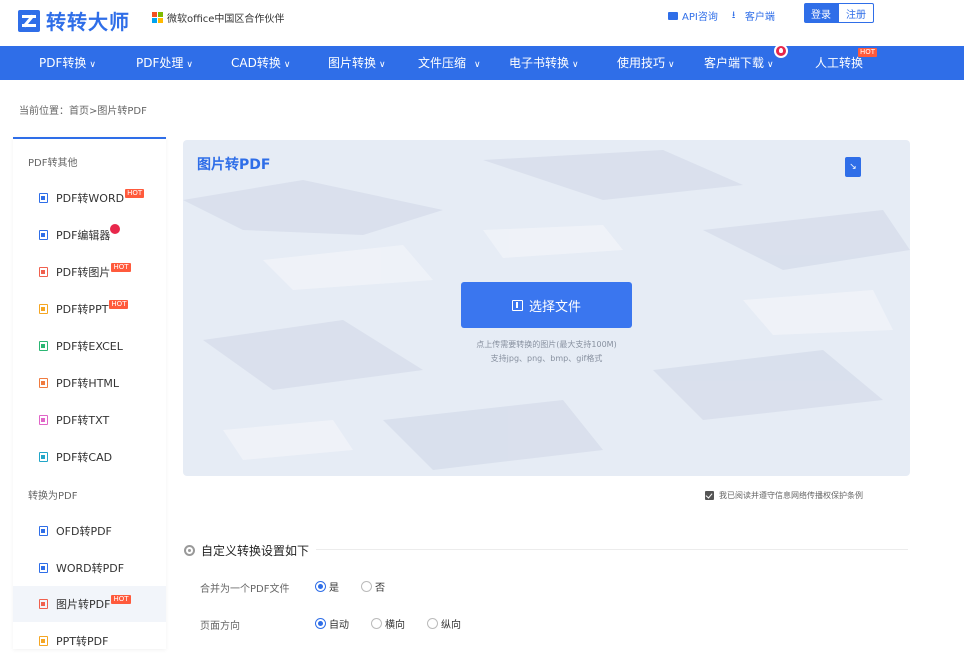 Image resolution: width=964 pixels, height=659 pixels. What do you see at coordinates (700, 17) in the screenshot?
I see `api-link-label: API咨询` at bounding box center [700, 17].